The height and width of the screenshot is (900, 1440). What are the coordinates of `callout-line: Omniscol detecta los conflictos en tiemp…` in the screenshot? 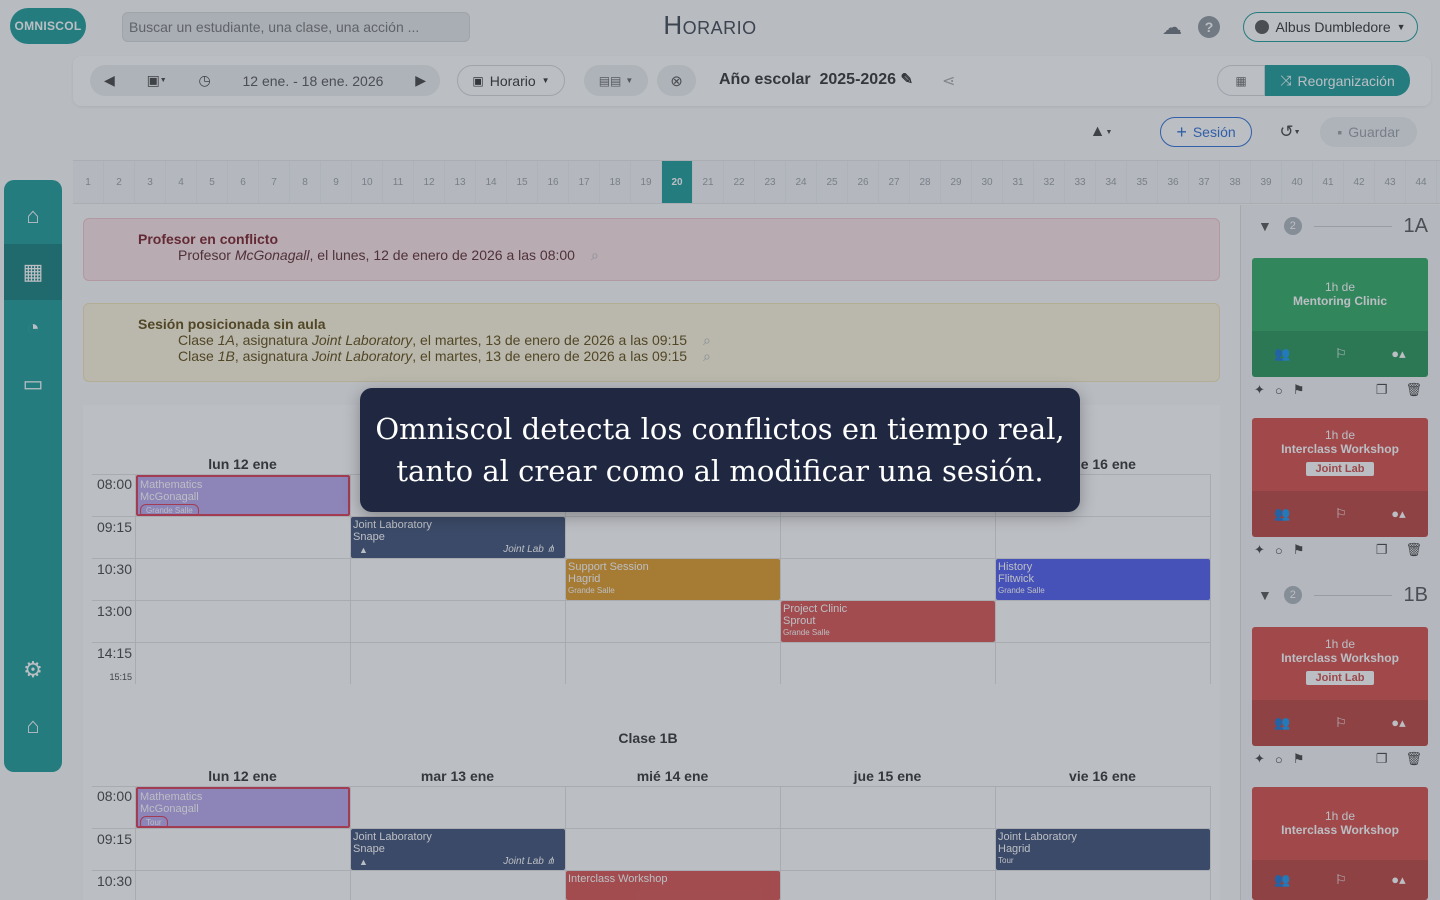 It's located at (720, 429).